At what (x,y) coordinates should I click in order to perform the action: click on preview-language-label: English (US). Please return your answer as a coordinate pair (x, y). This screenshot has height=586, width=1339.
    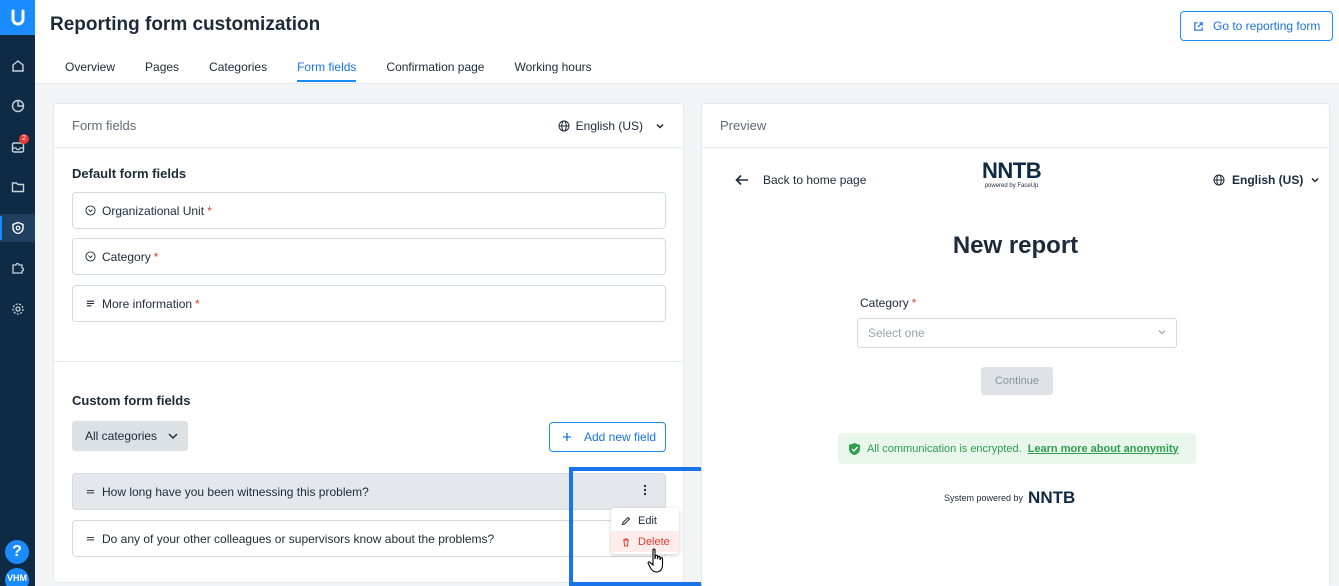
    Looking at the image, I should click on (1268, 180).